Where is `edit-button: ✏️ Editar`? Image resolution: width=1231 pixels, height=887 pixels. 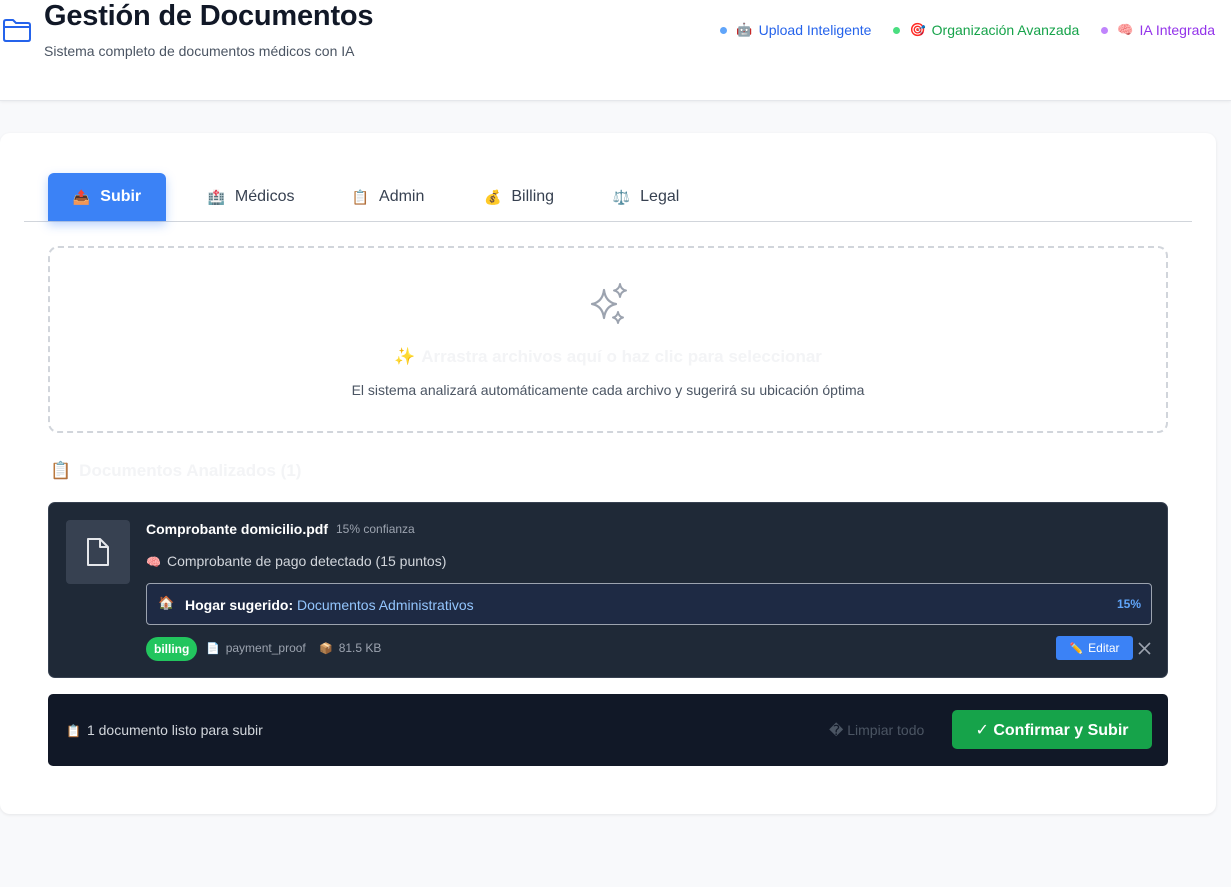 edit-button: ✏️ Editar is located at coordinates (1094, 648).